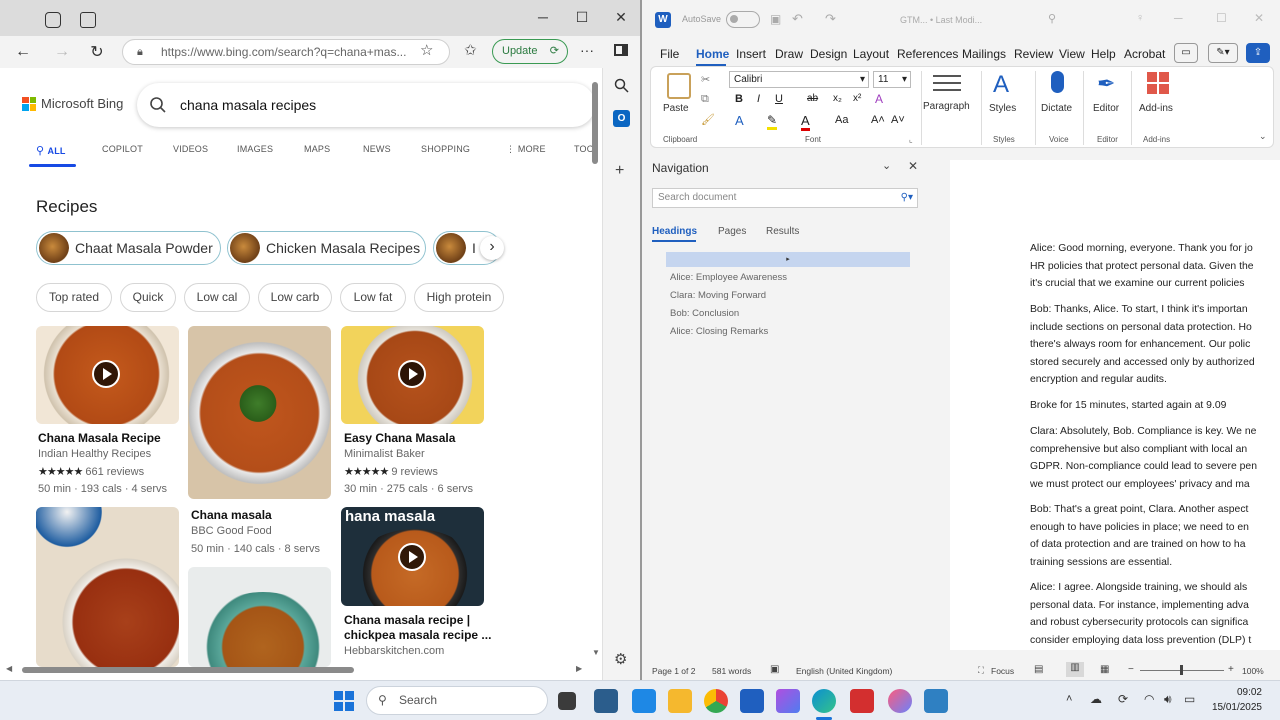 Image resolution: width=1280 pixels, height=720 pixels. What do you see at coordinates (1178, 18) in the screenshot?
I see `minimize-icon: ─` at bounding box center [1178, 18].